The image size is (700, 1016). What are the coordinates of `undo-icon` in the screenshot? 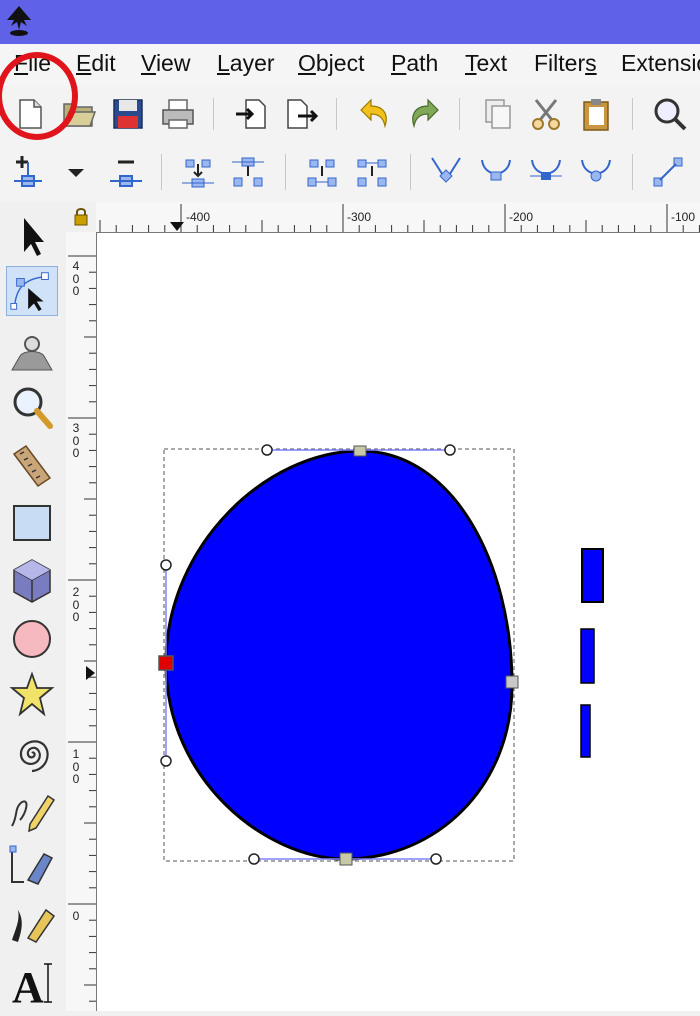 It's located at (375, 114).